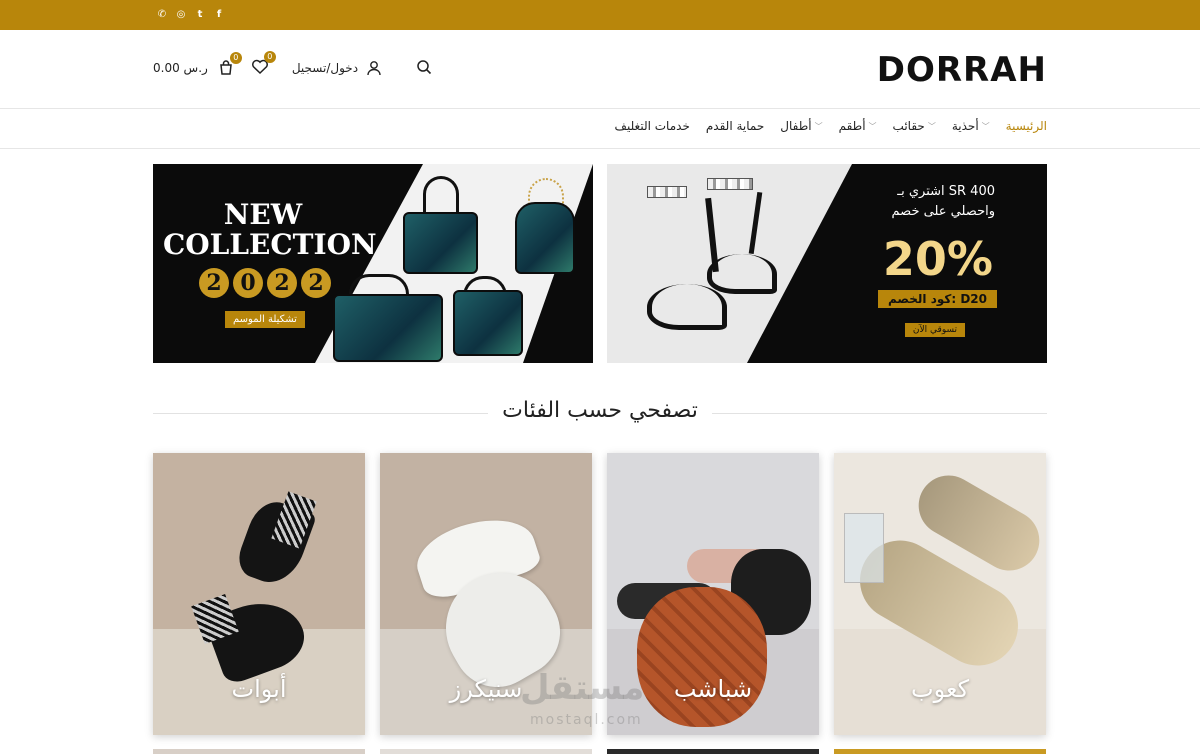 This screenshot has width=1200, height=754. I want to click on twitter-icon: t, so click(200, 14).